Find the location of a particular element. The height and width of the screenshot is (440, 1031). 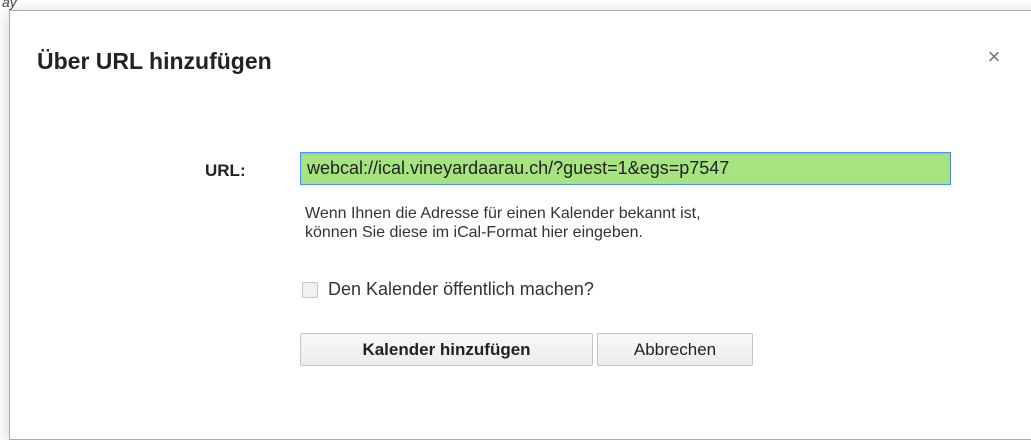

dialog-title: Über URL hinzufügen is located at coordinates (154, 61).